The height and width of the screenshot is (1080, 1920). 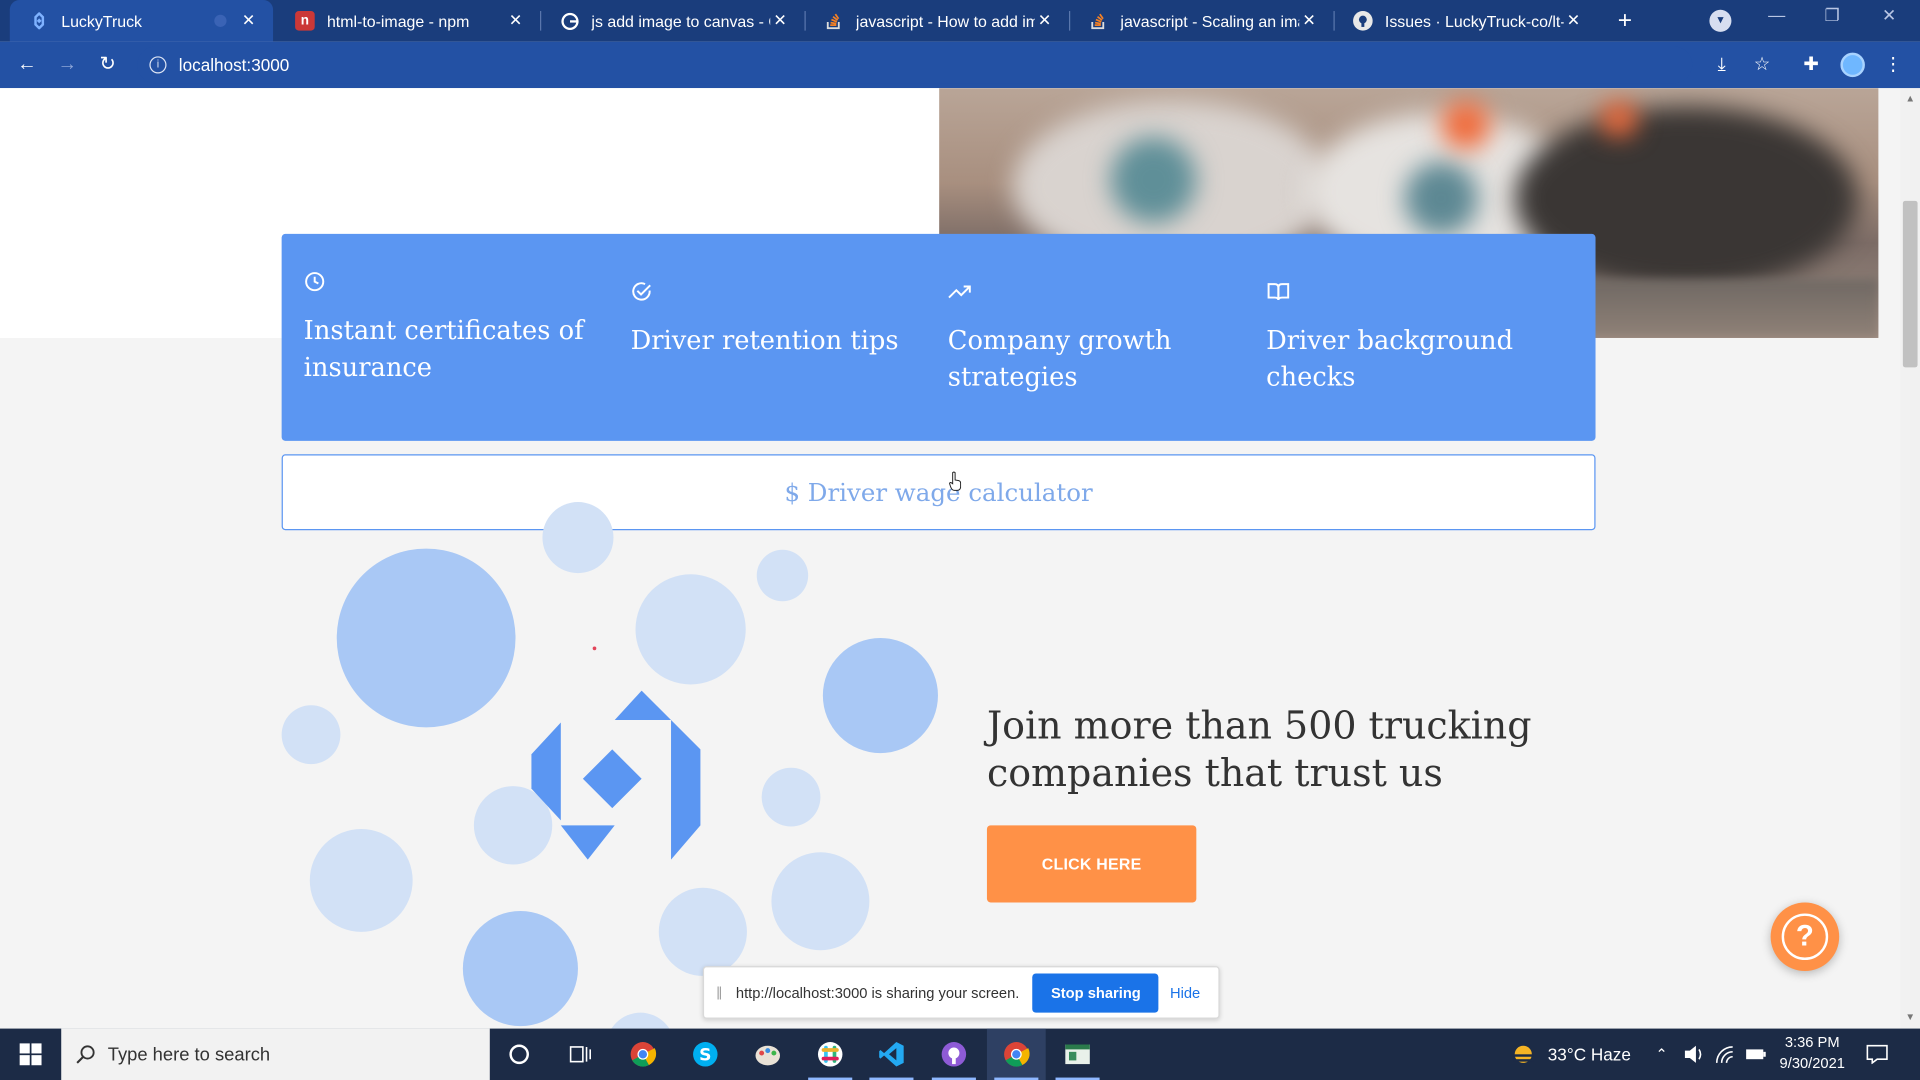 What do you see at coordinates (1812, 1042) in the screenshot?
I see `clock-time: 3:36 PM` at bounding box center [1812, 1042].